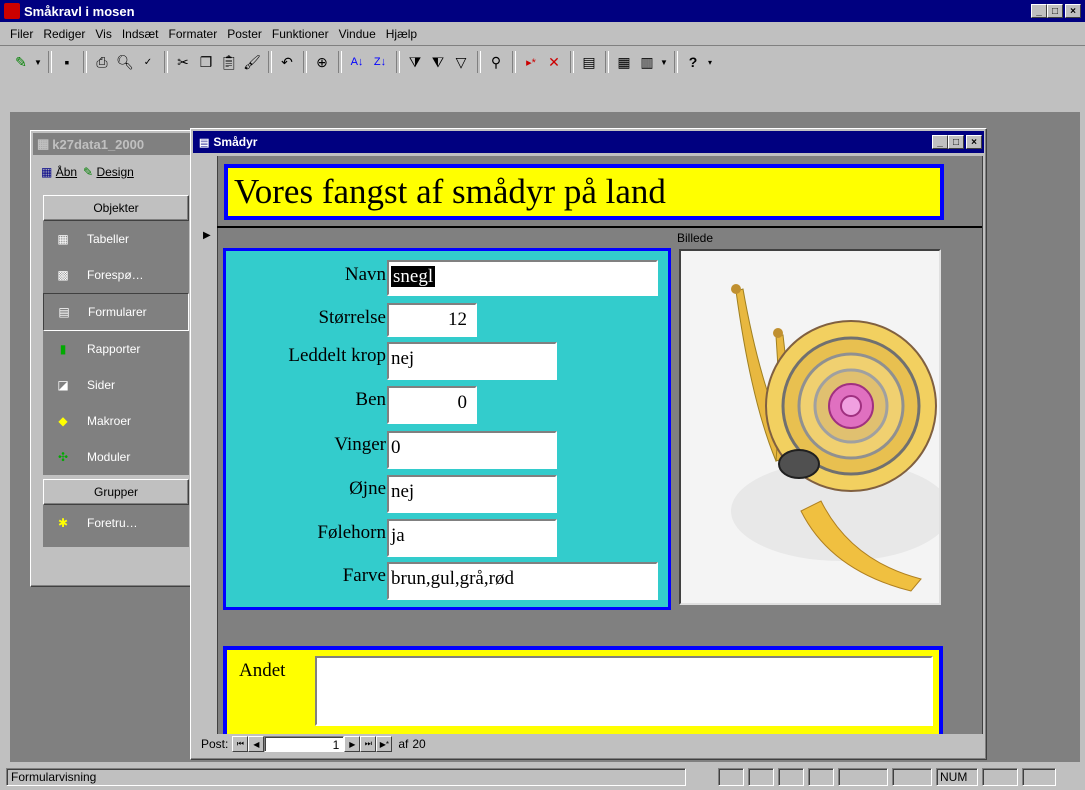  What do you see at coordinates (364, 575) in the screenshot?
I see `field-label-farve: Farve` at bounding box center [364, 575].